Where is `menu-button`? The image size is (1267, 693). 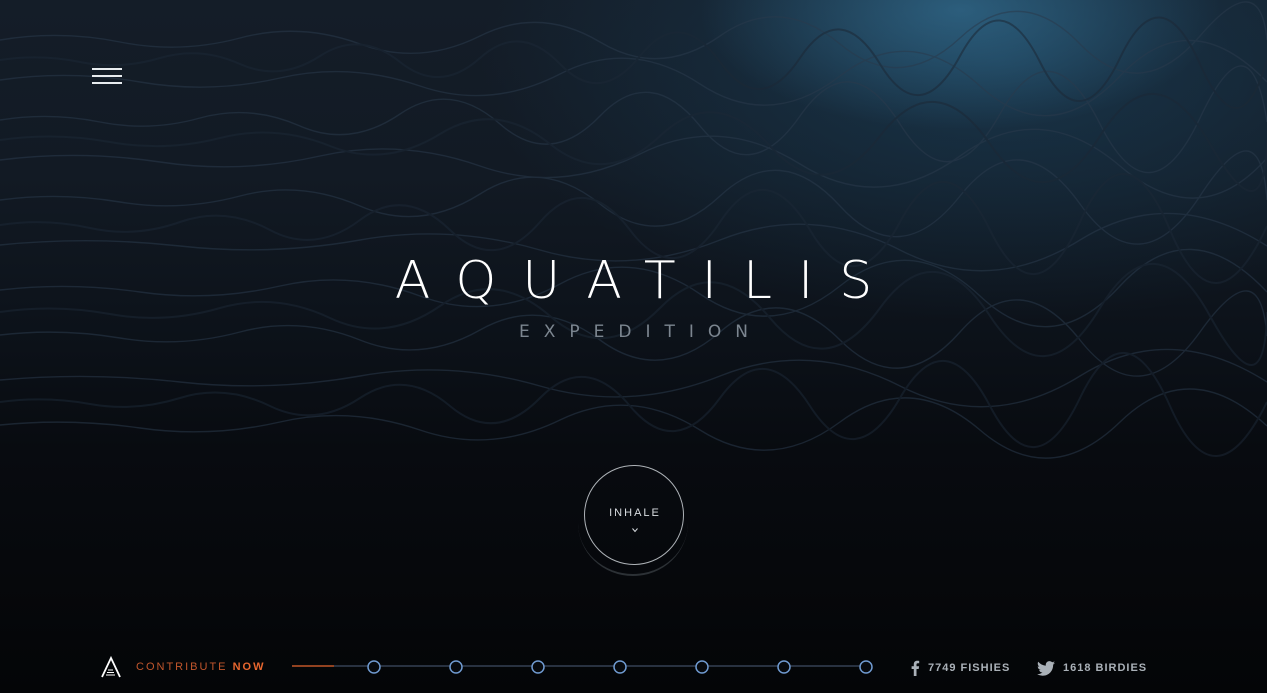
menu-button is located at coordinates (107, 77).